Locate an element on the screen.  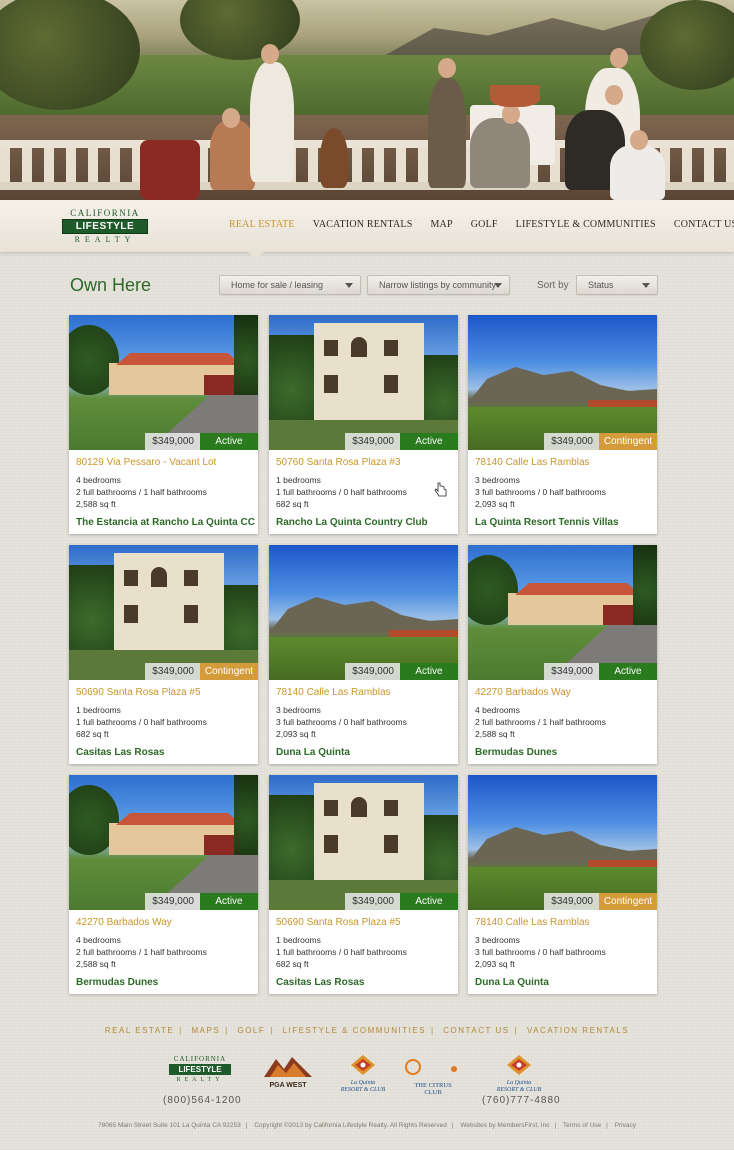
footer-logo-line-1: CALIFORNIA is located at coordinates (200, 1059).